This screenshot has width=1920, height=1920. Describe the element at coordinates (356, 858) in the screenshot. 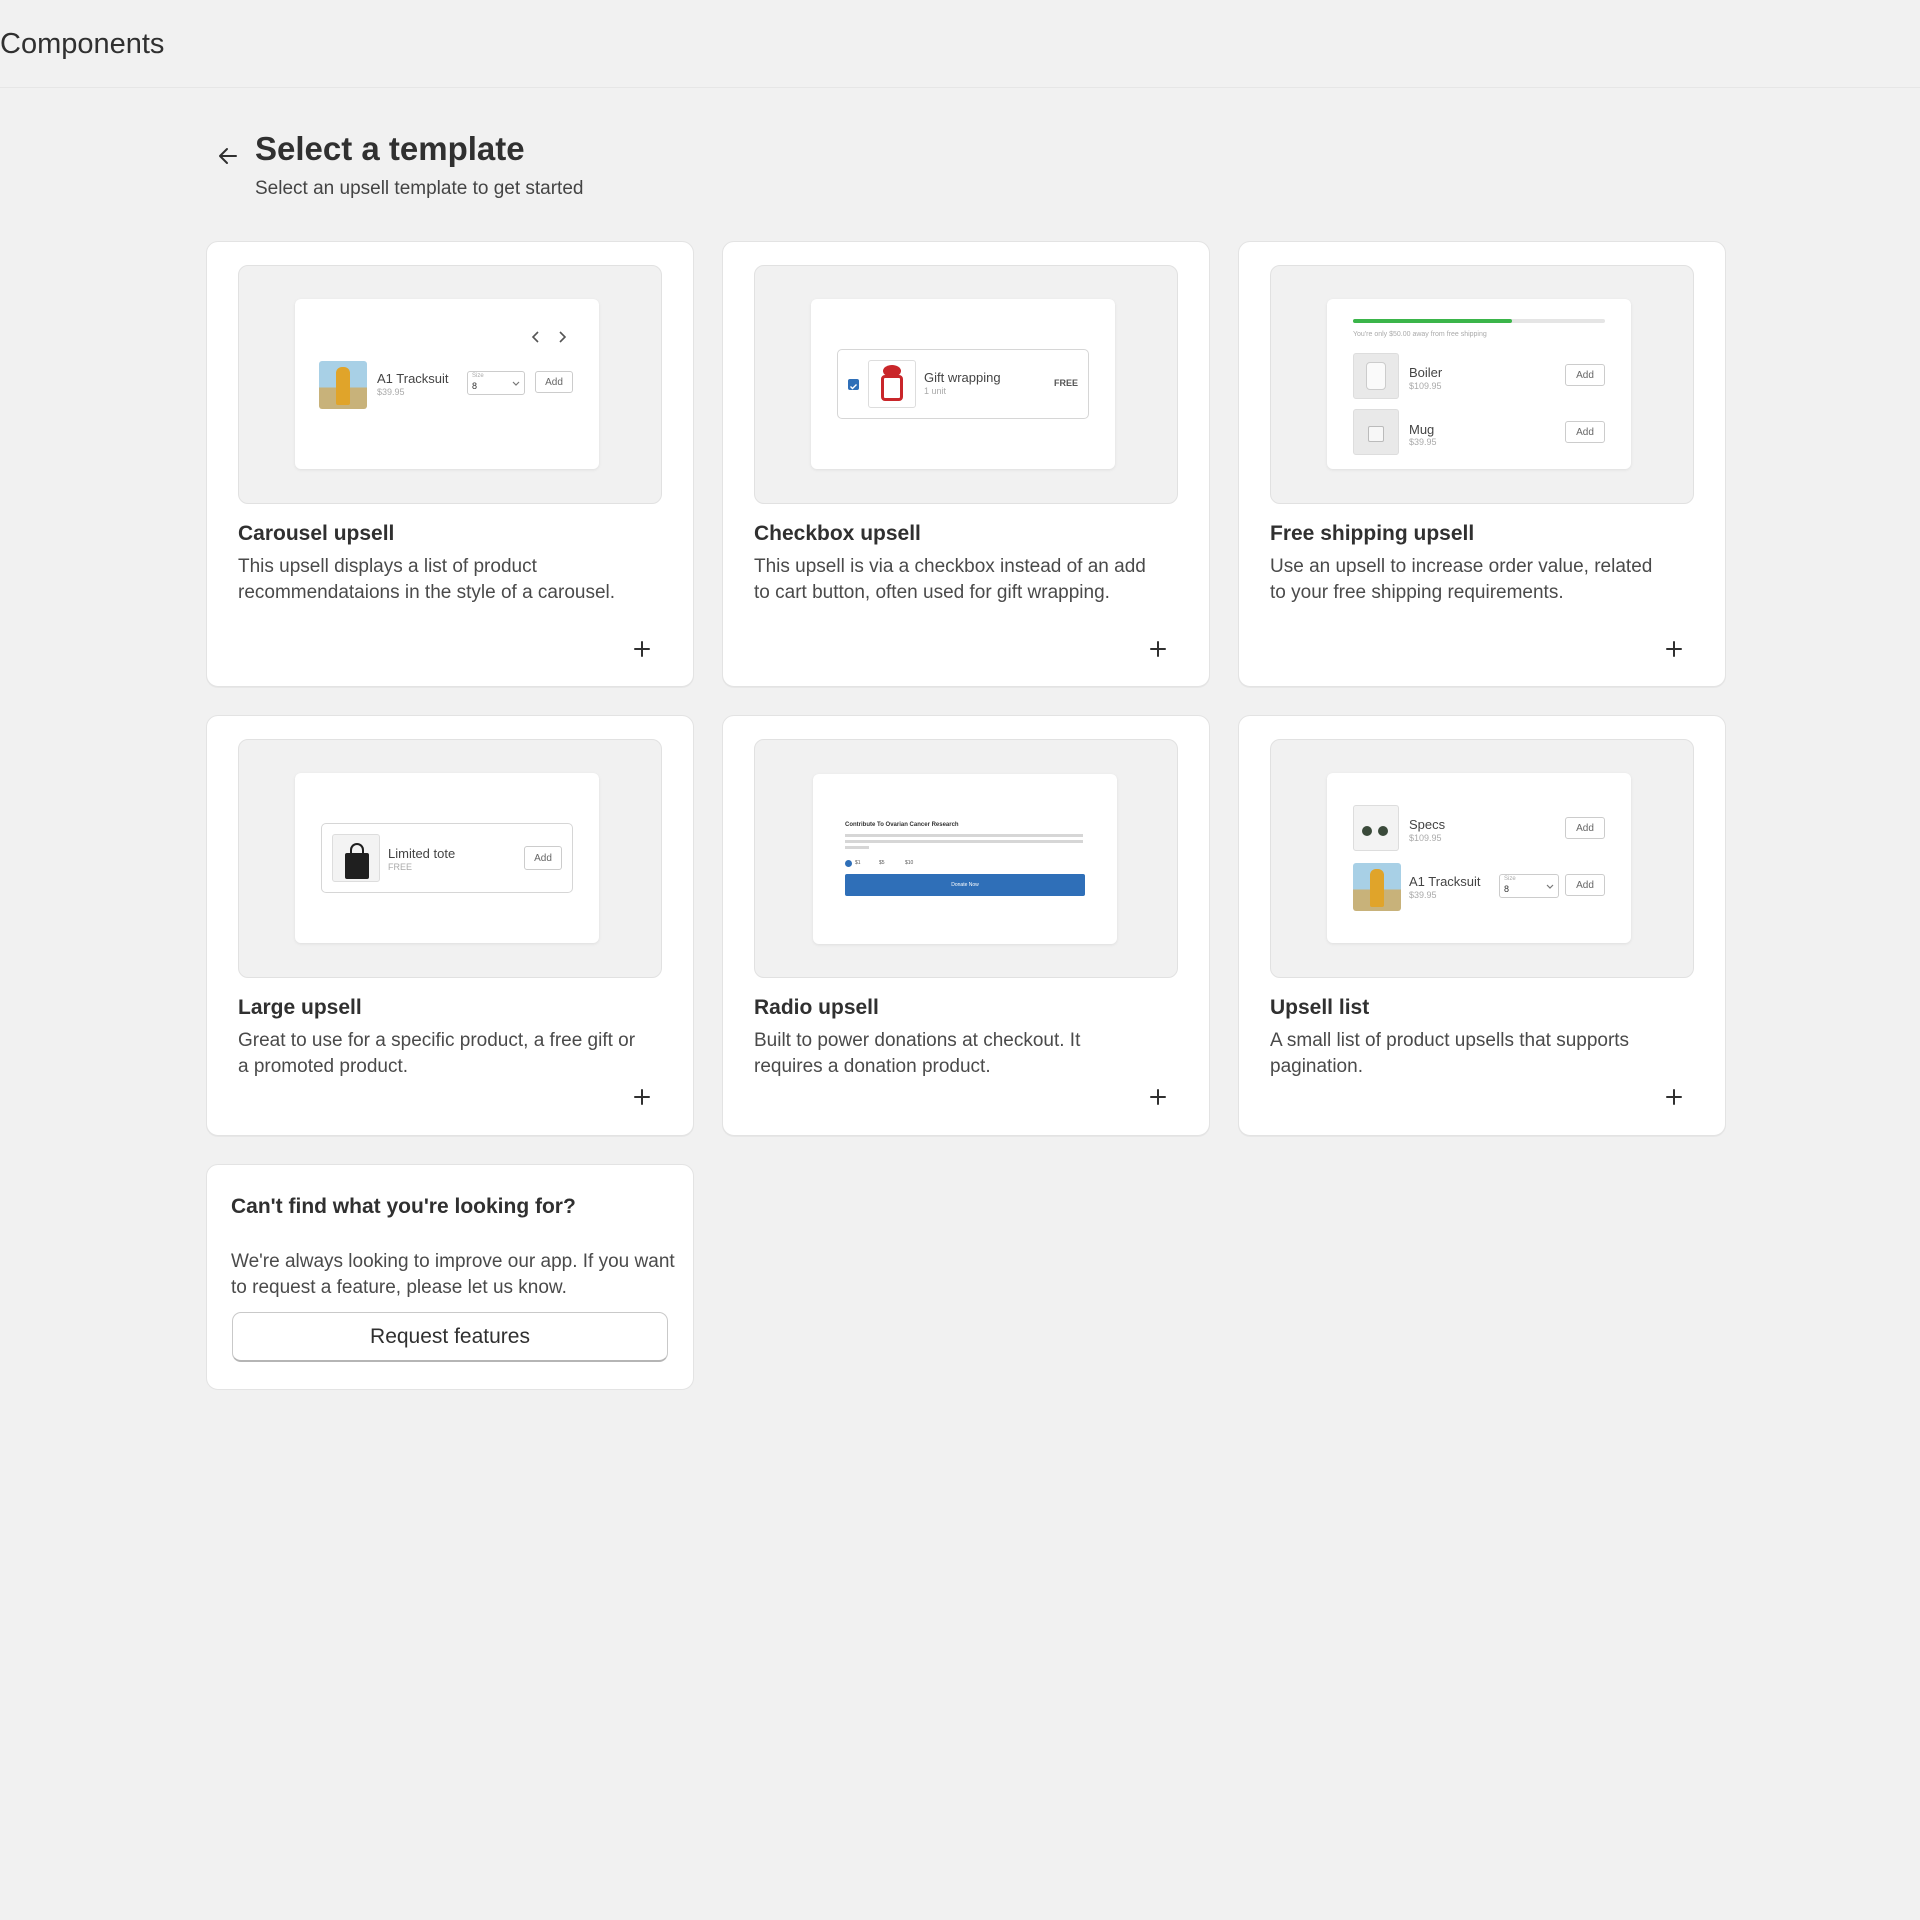

I see `tote-image` at that location.